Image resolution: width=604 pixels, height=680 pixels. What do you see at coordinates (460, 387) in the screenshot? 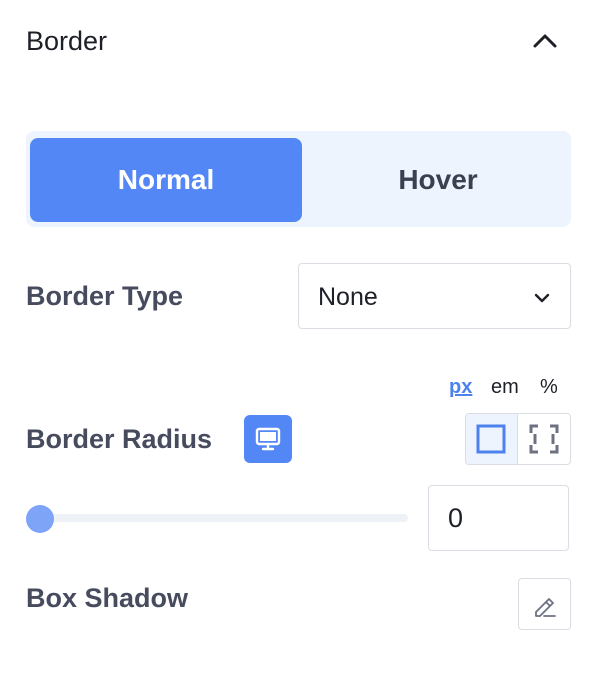
I see `unit-px: px` at bounding box center [460, 387].